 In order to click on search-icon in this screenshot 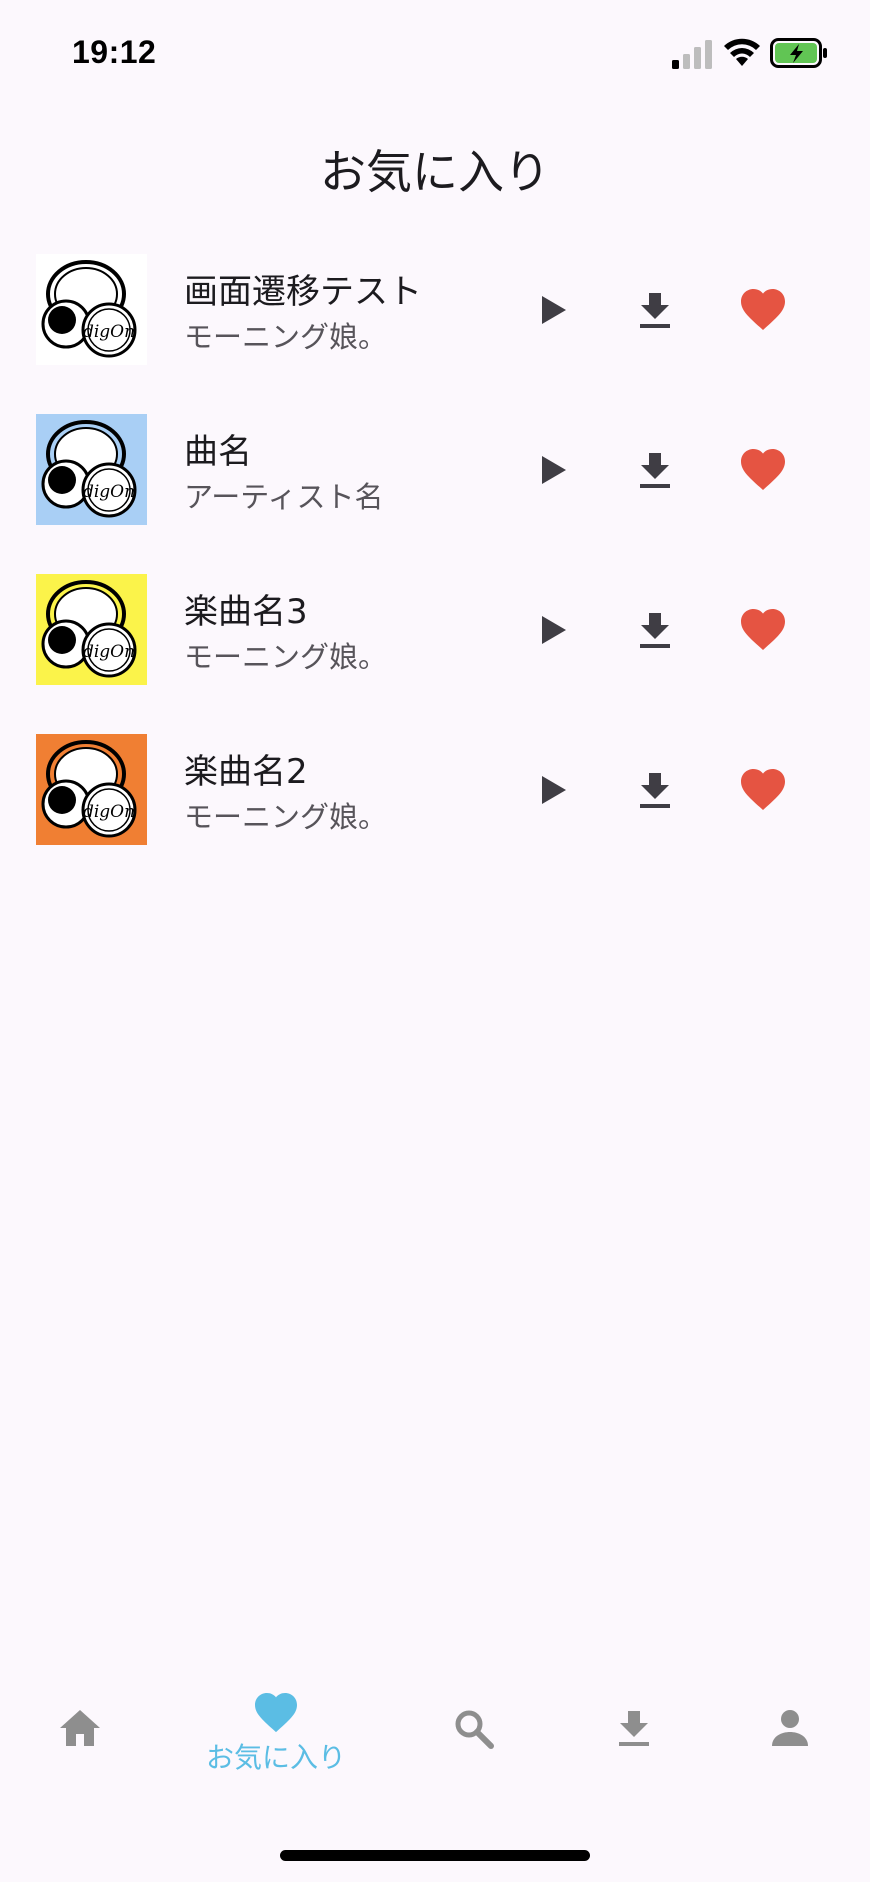, I will do `click(474, 1729)`.